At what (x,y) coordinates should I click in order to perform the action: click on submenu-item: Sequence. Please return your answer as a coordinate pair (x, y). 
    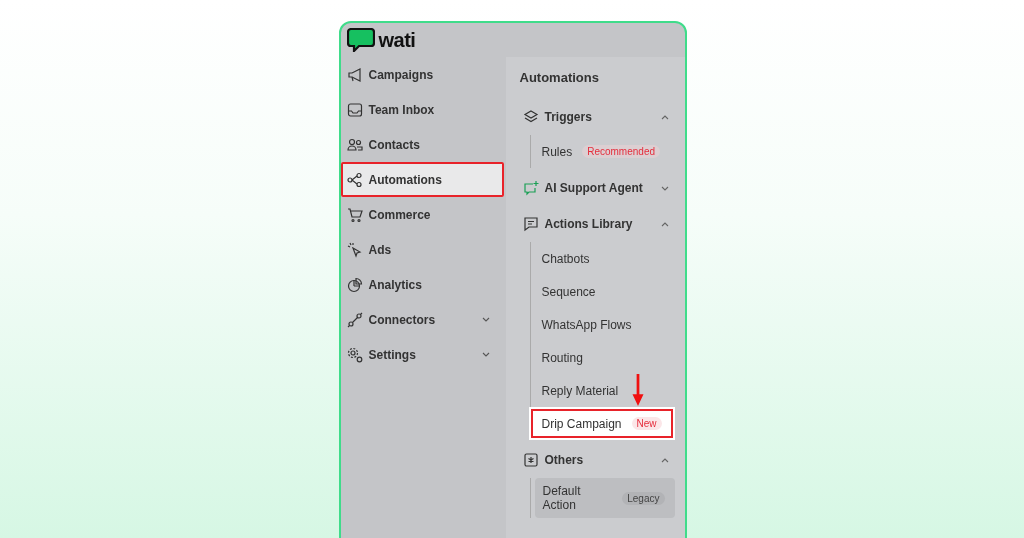
    Looking at the image, I should click on (601, 291).